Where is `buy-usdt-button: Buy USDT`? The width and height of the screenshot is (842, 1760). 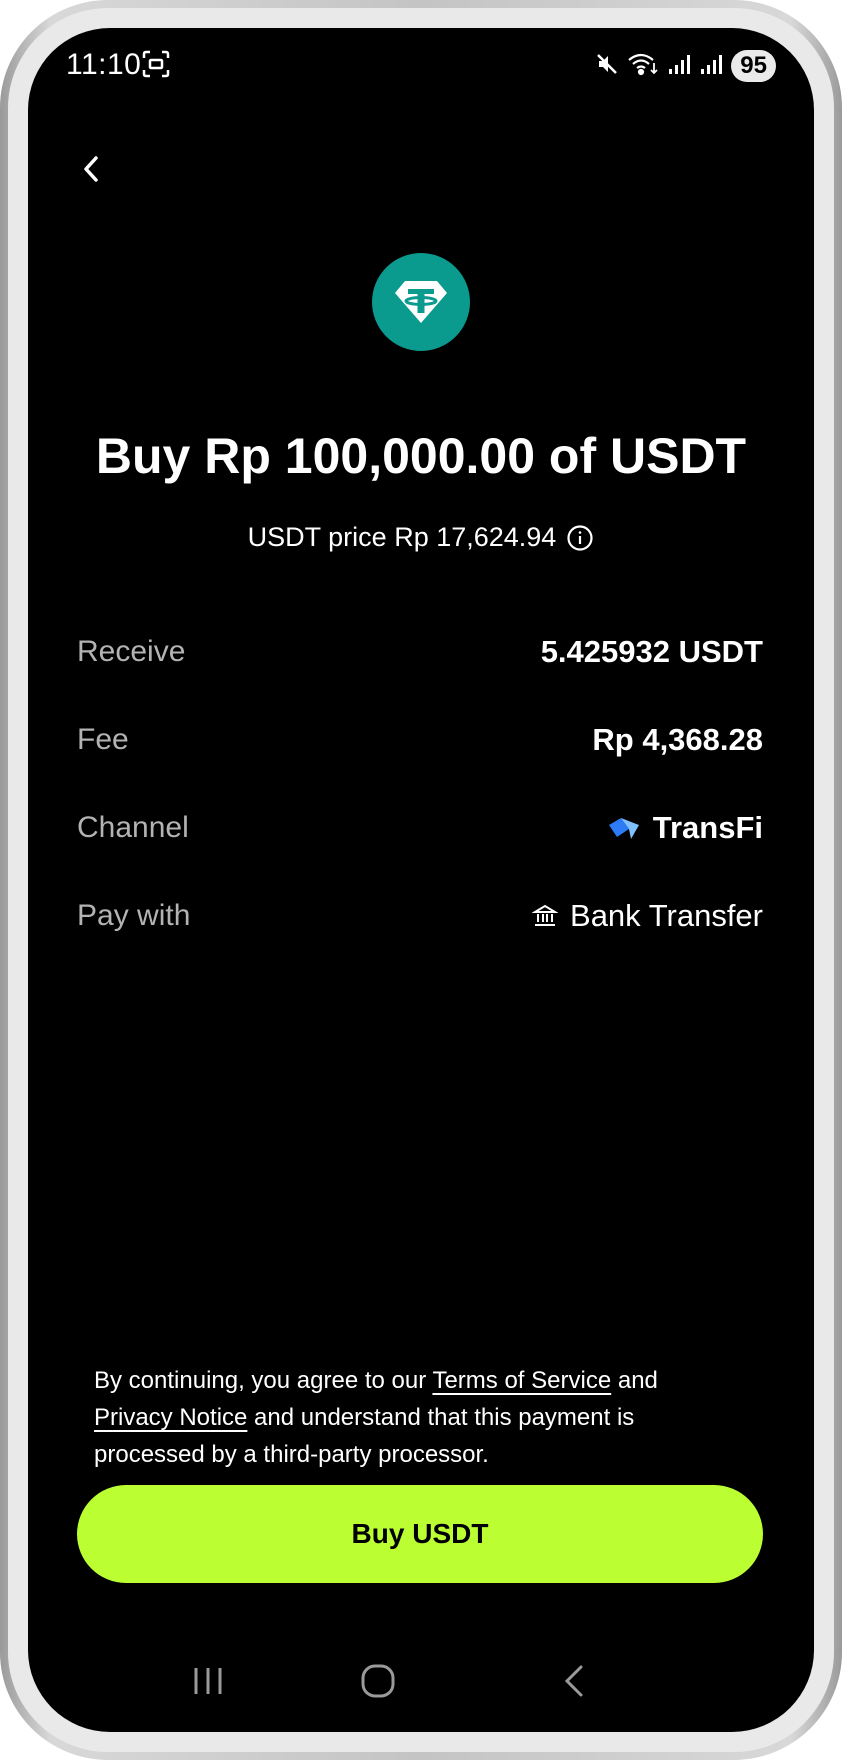
buy-usdt-button: Buy USDT is located at coordinates (420, 1534).